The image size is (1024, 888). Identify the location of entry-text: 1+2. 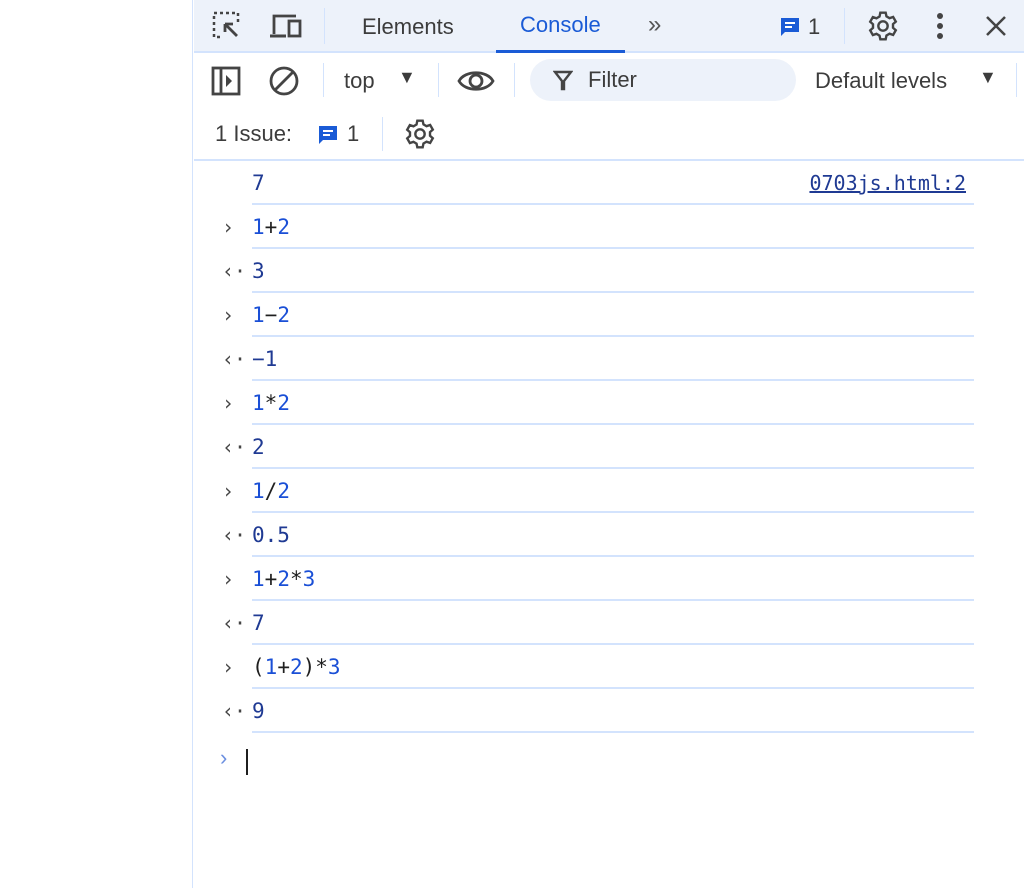
(271, 227).